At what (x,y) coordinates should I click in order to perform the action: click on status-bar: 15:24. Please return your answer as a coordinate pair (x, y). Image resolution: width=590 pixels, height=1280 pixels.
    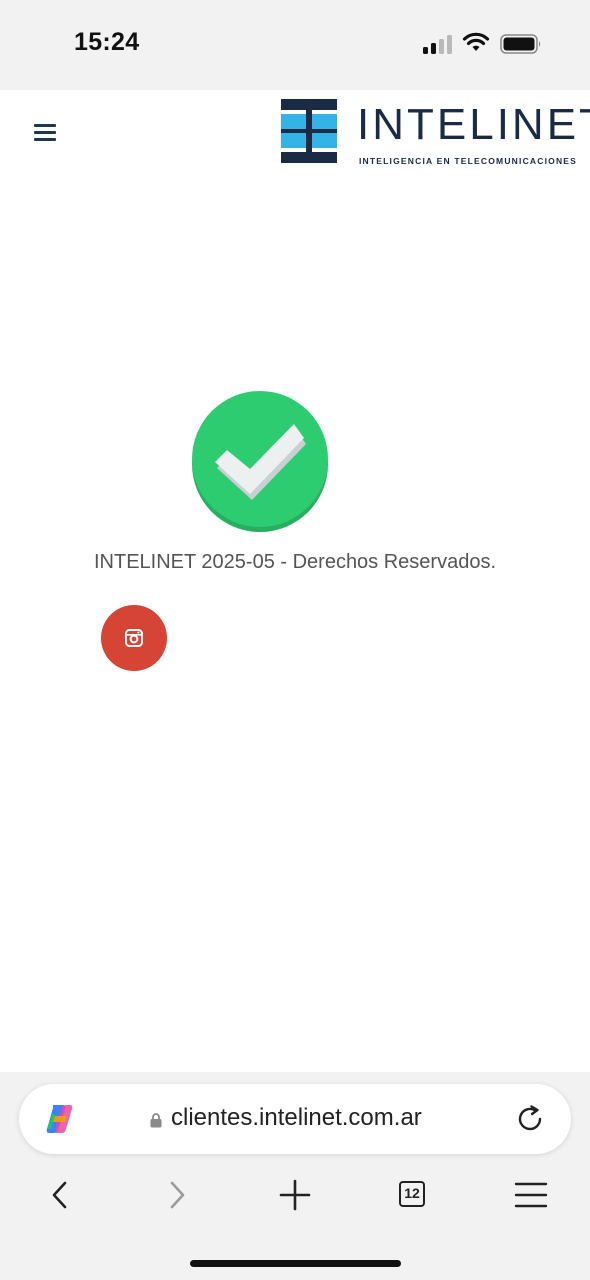
    Looking at the image, I should click on (295, 45).